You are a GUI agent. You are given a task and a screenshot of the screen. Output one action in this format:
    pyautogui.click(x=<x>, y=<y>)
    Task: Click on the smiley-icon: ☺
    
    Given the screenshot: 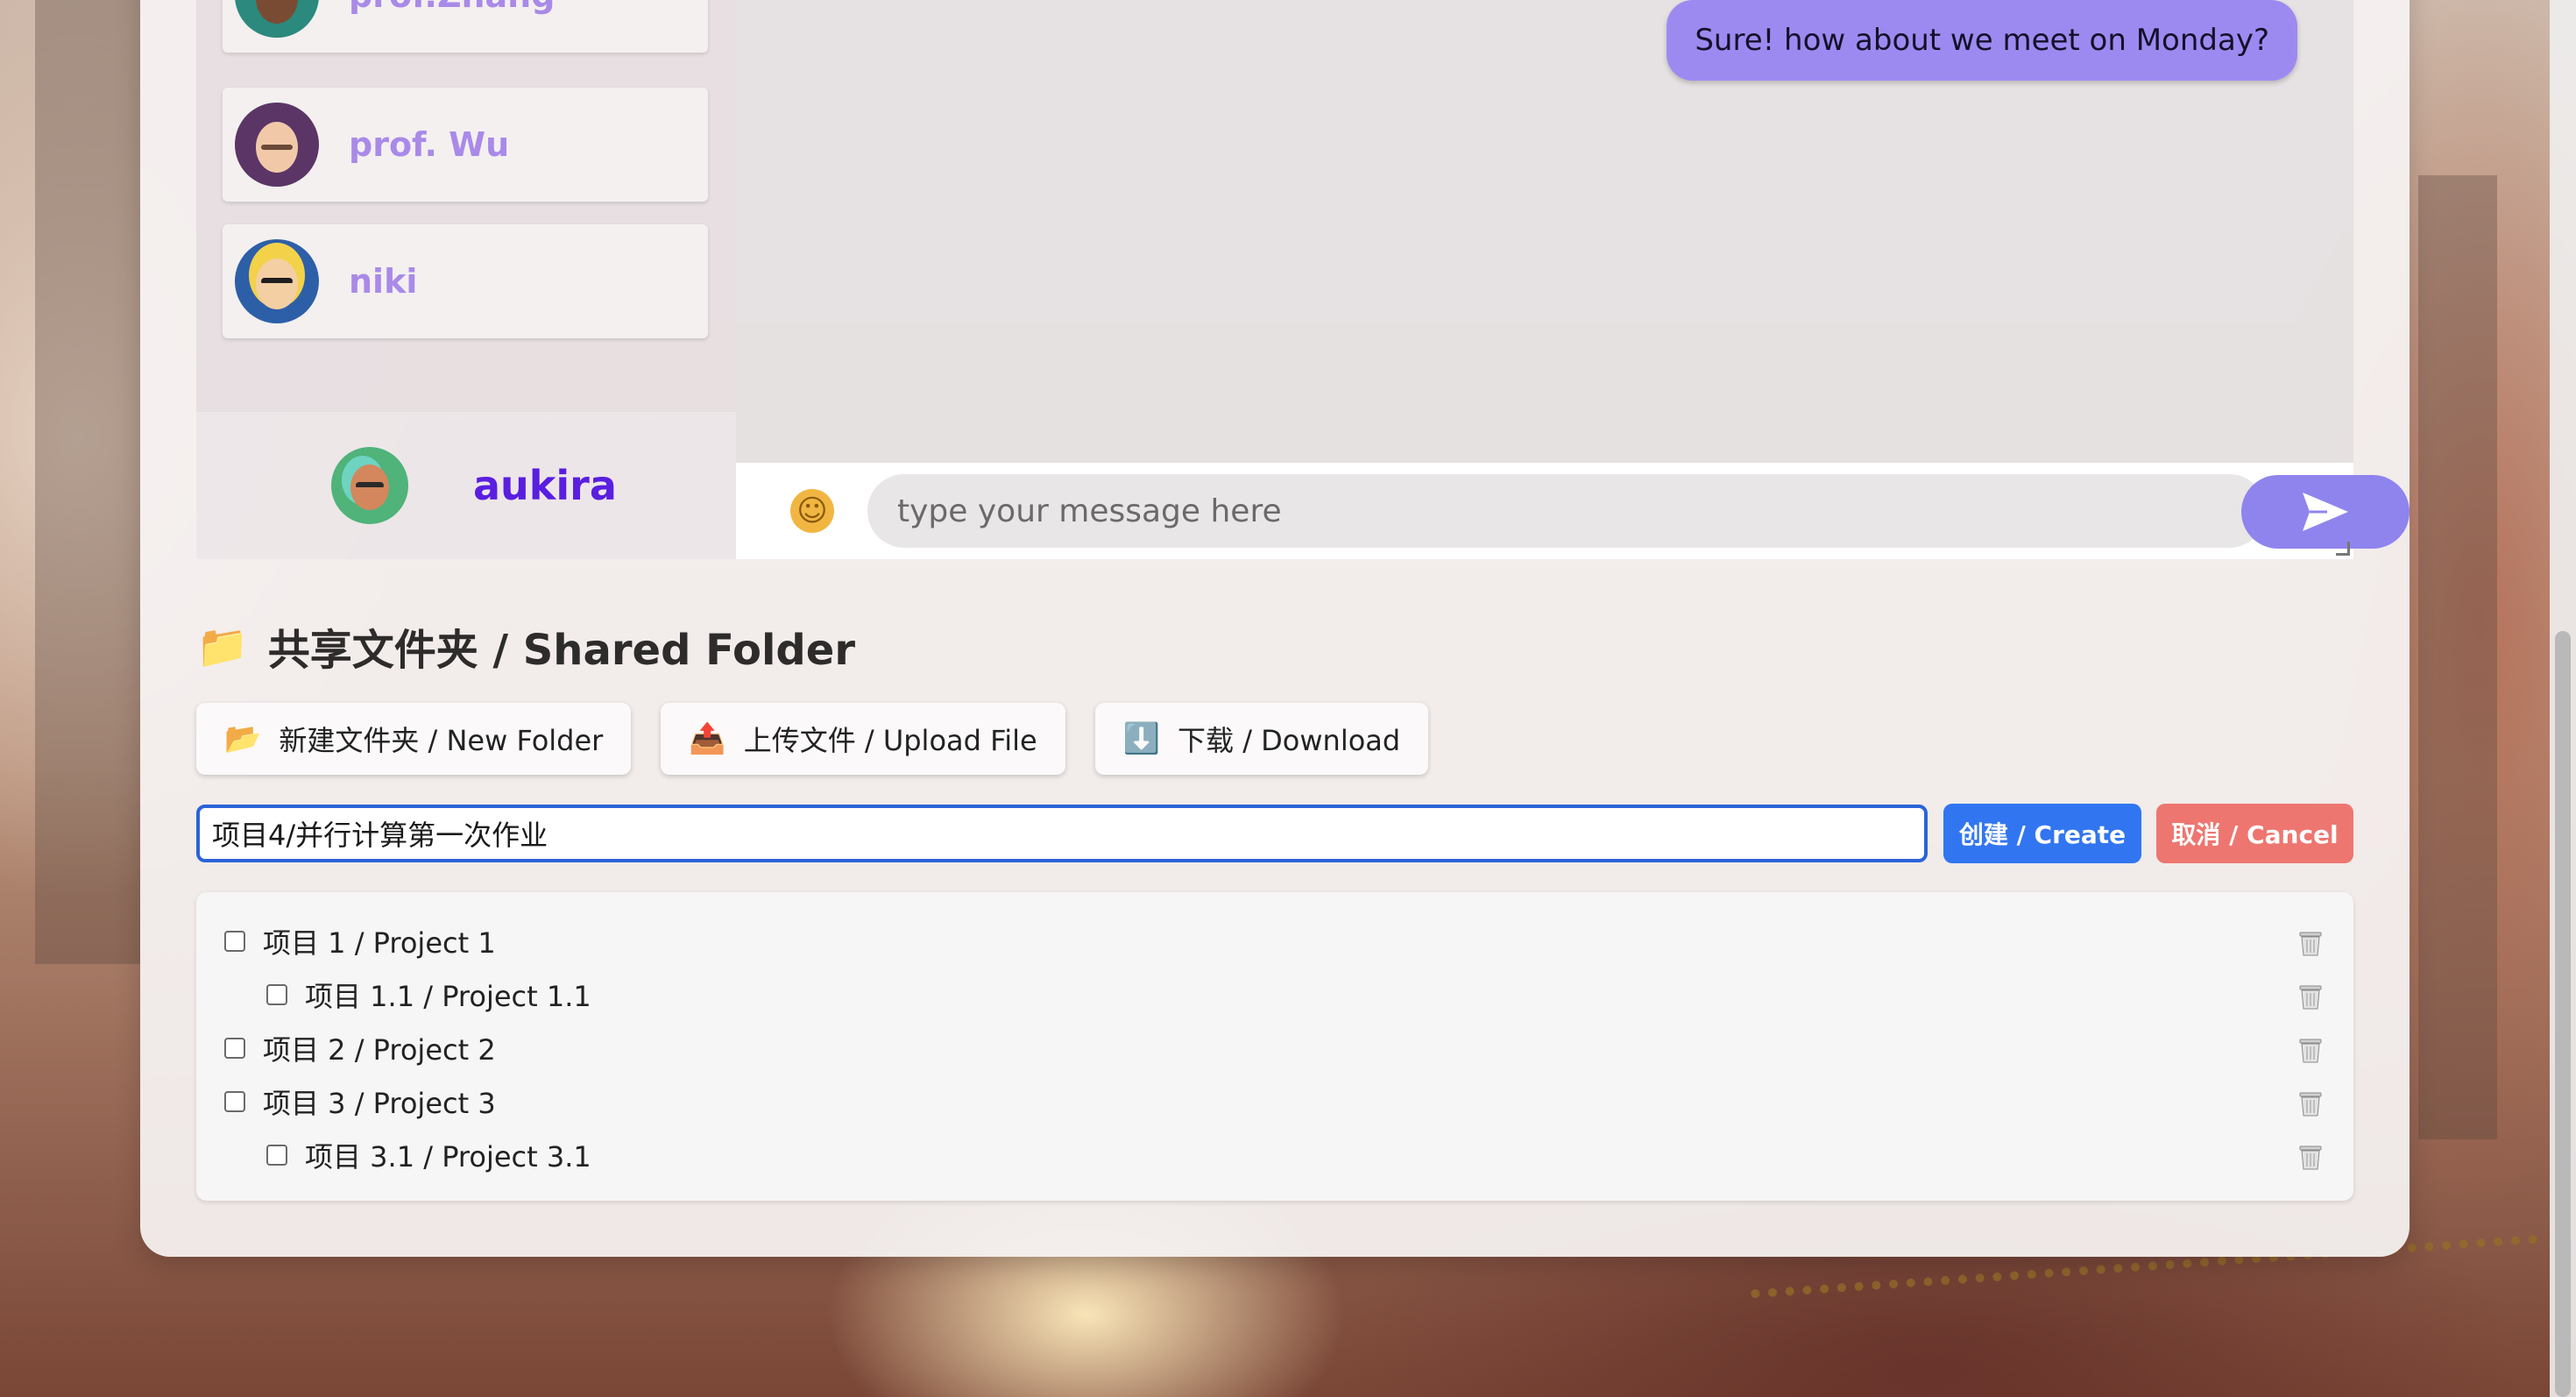 What is the action you would take?
    pyautogui.click(x=812, y=511)
    